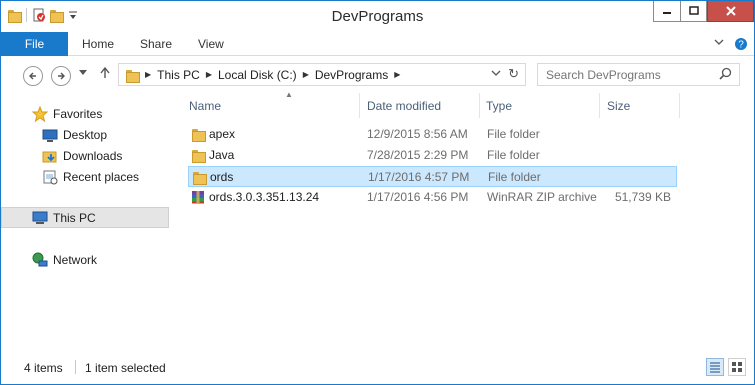 Image resolution: width=755 pixels, height=385 pixels. What do you see at coordinates (513, 74) in the screenshot?
I see `refresh-icon: ↻` at bounding box center [513, 74].